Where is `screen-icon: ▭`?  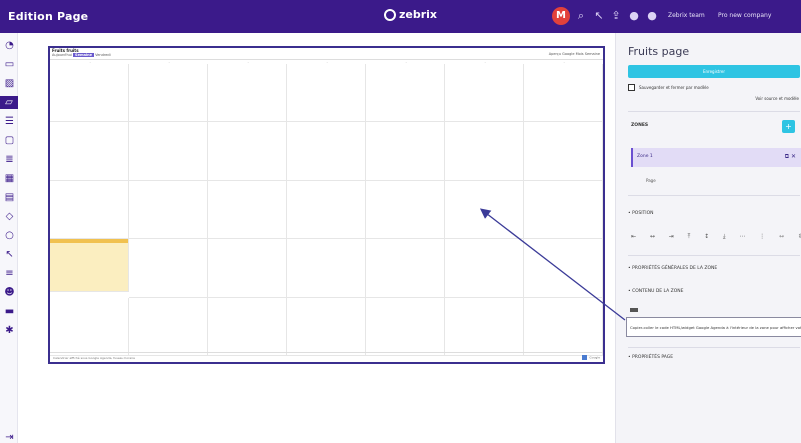
screen-icon: ▭ is located at coordinates (9, 64).